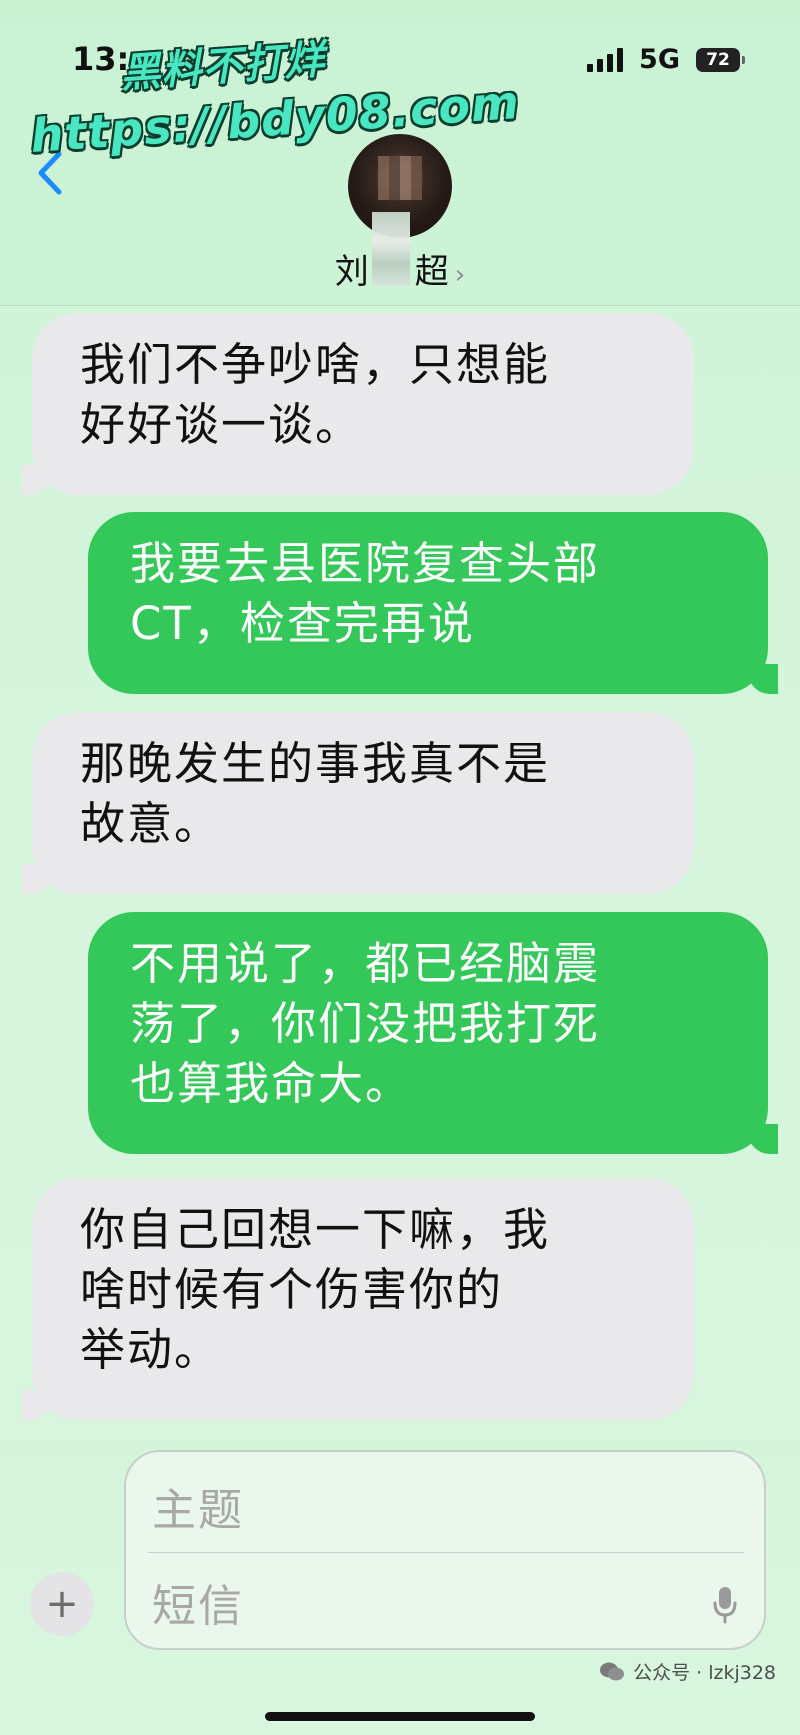 The height and width of the screenshot is (1735, 800). Describe the element at coordinates (198, 1506) in the screenshot. I see `subject-input: 主题` at that location.